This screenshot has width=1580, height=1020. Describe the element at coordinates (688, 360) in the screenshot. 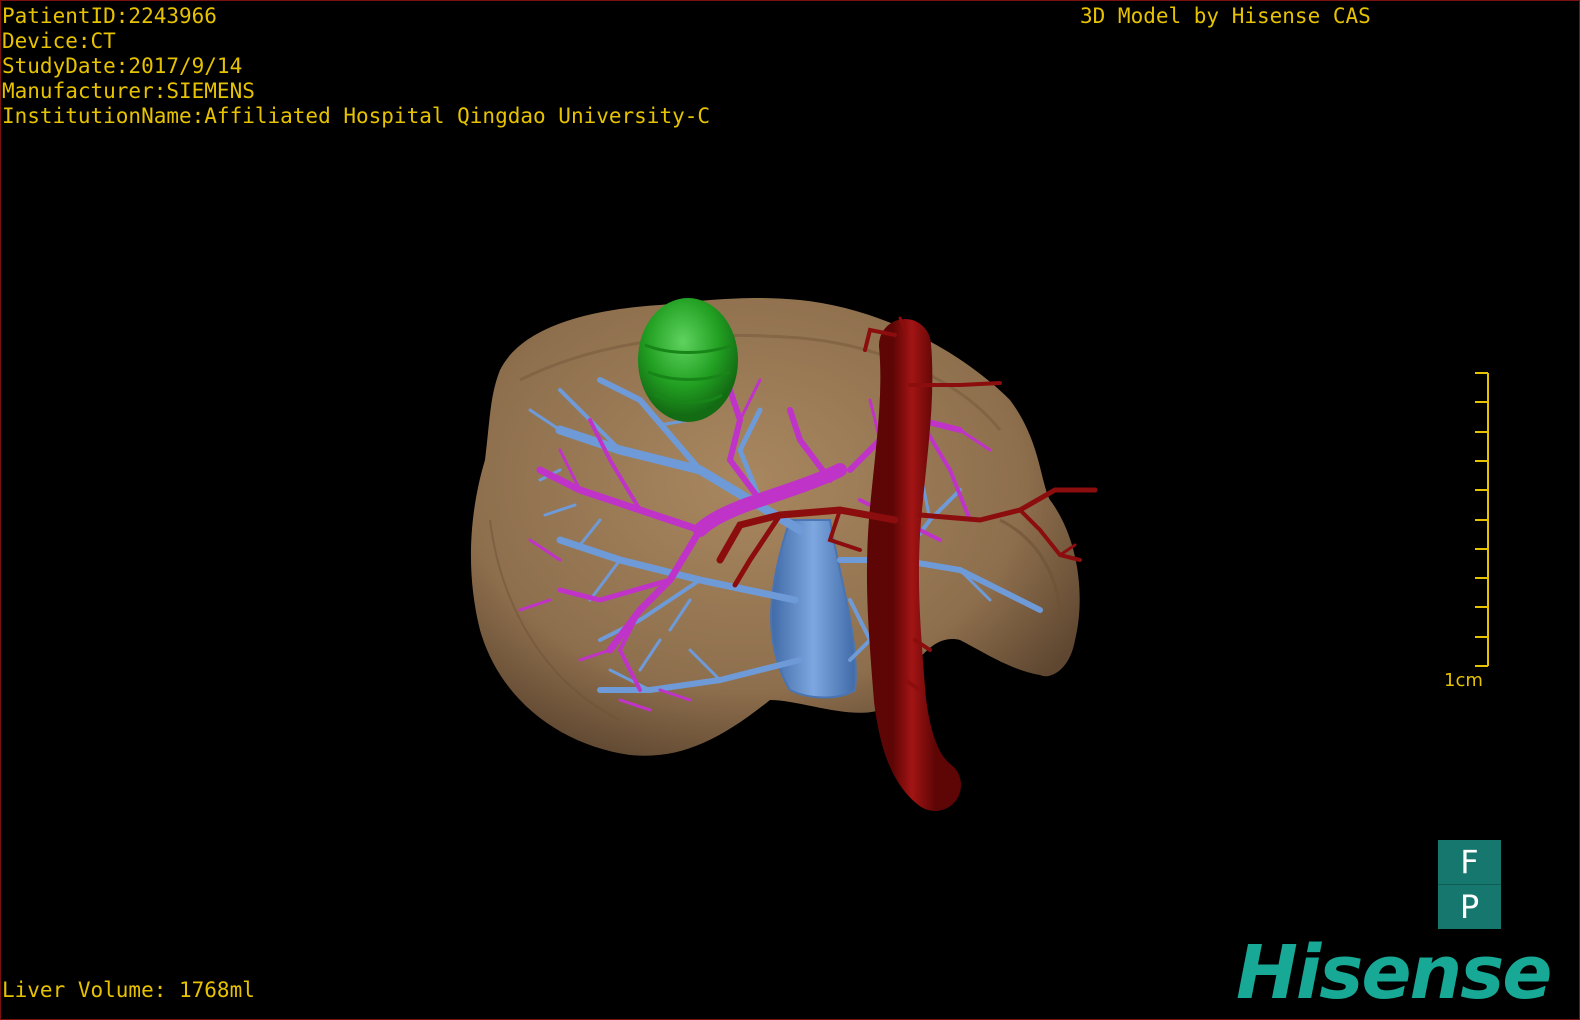

I see `tumor` at that location.